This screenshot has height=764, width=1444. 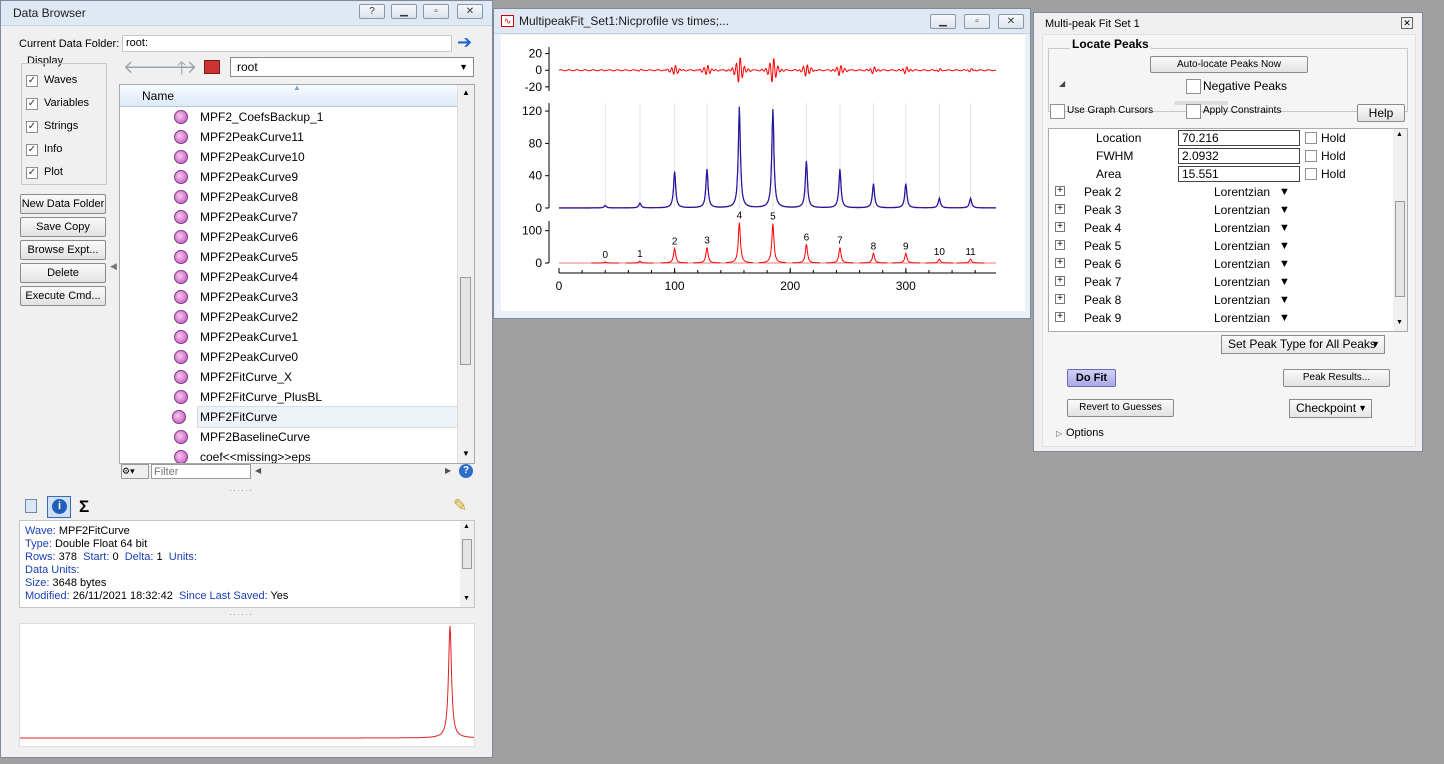 I want to click on list-item: MPF2PeakCurve6, so click(x=236, y=237).